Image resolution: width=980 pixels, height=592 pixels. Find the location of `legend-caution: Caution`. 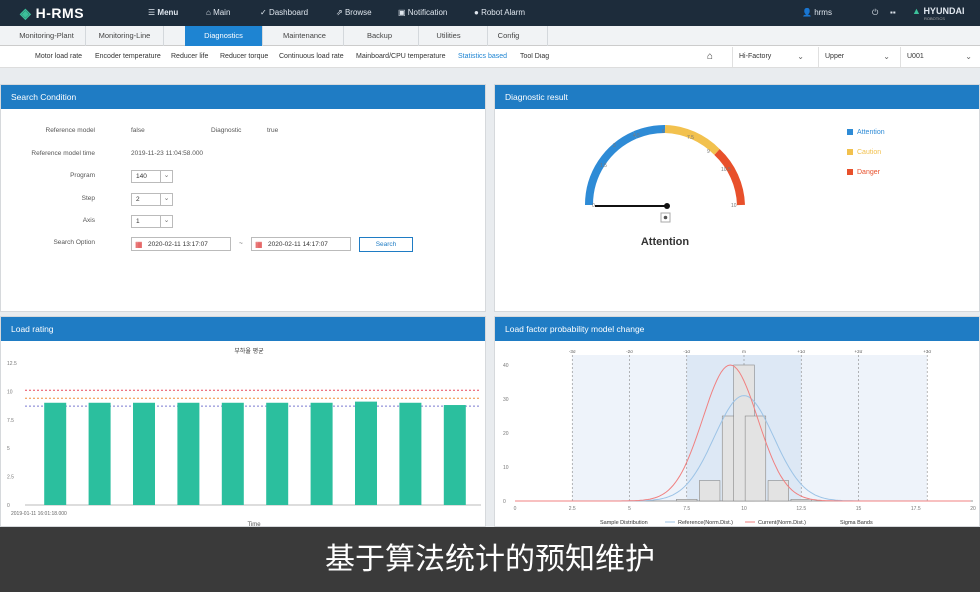

legend-caution: Caution is located at coordinates (864, 152).